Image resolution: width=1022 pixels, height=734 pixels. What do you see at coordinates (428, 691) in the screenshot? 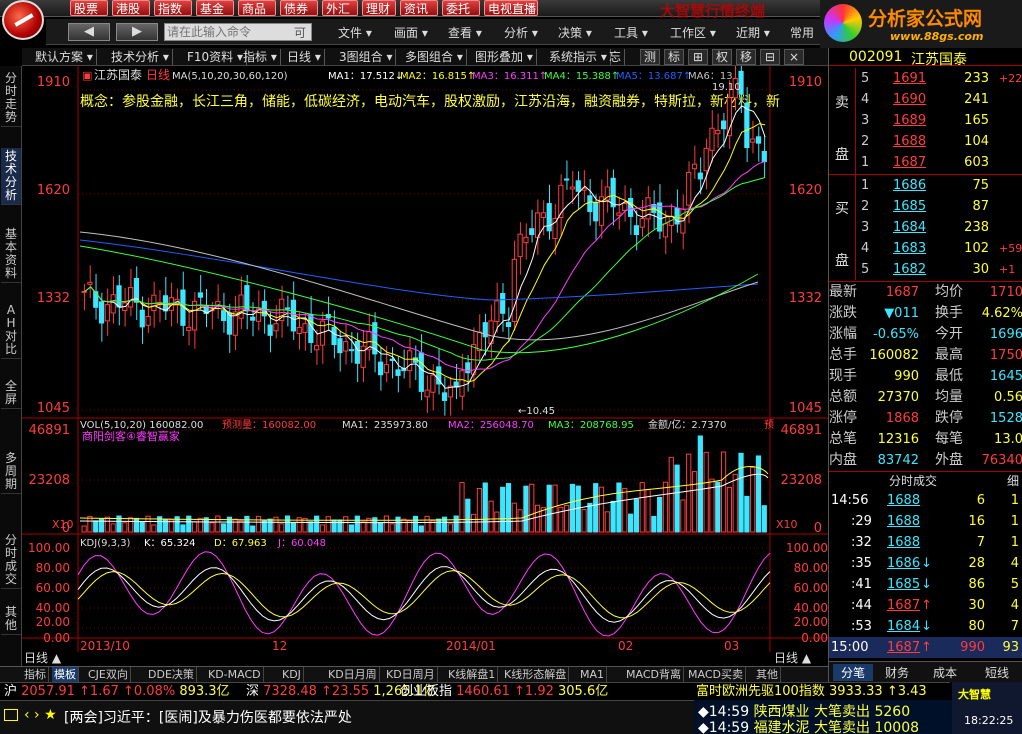
I see `ticker-label: 创业板指` at bounding box center [428, 691].